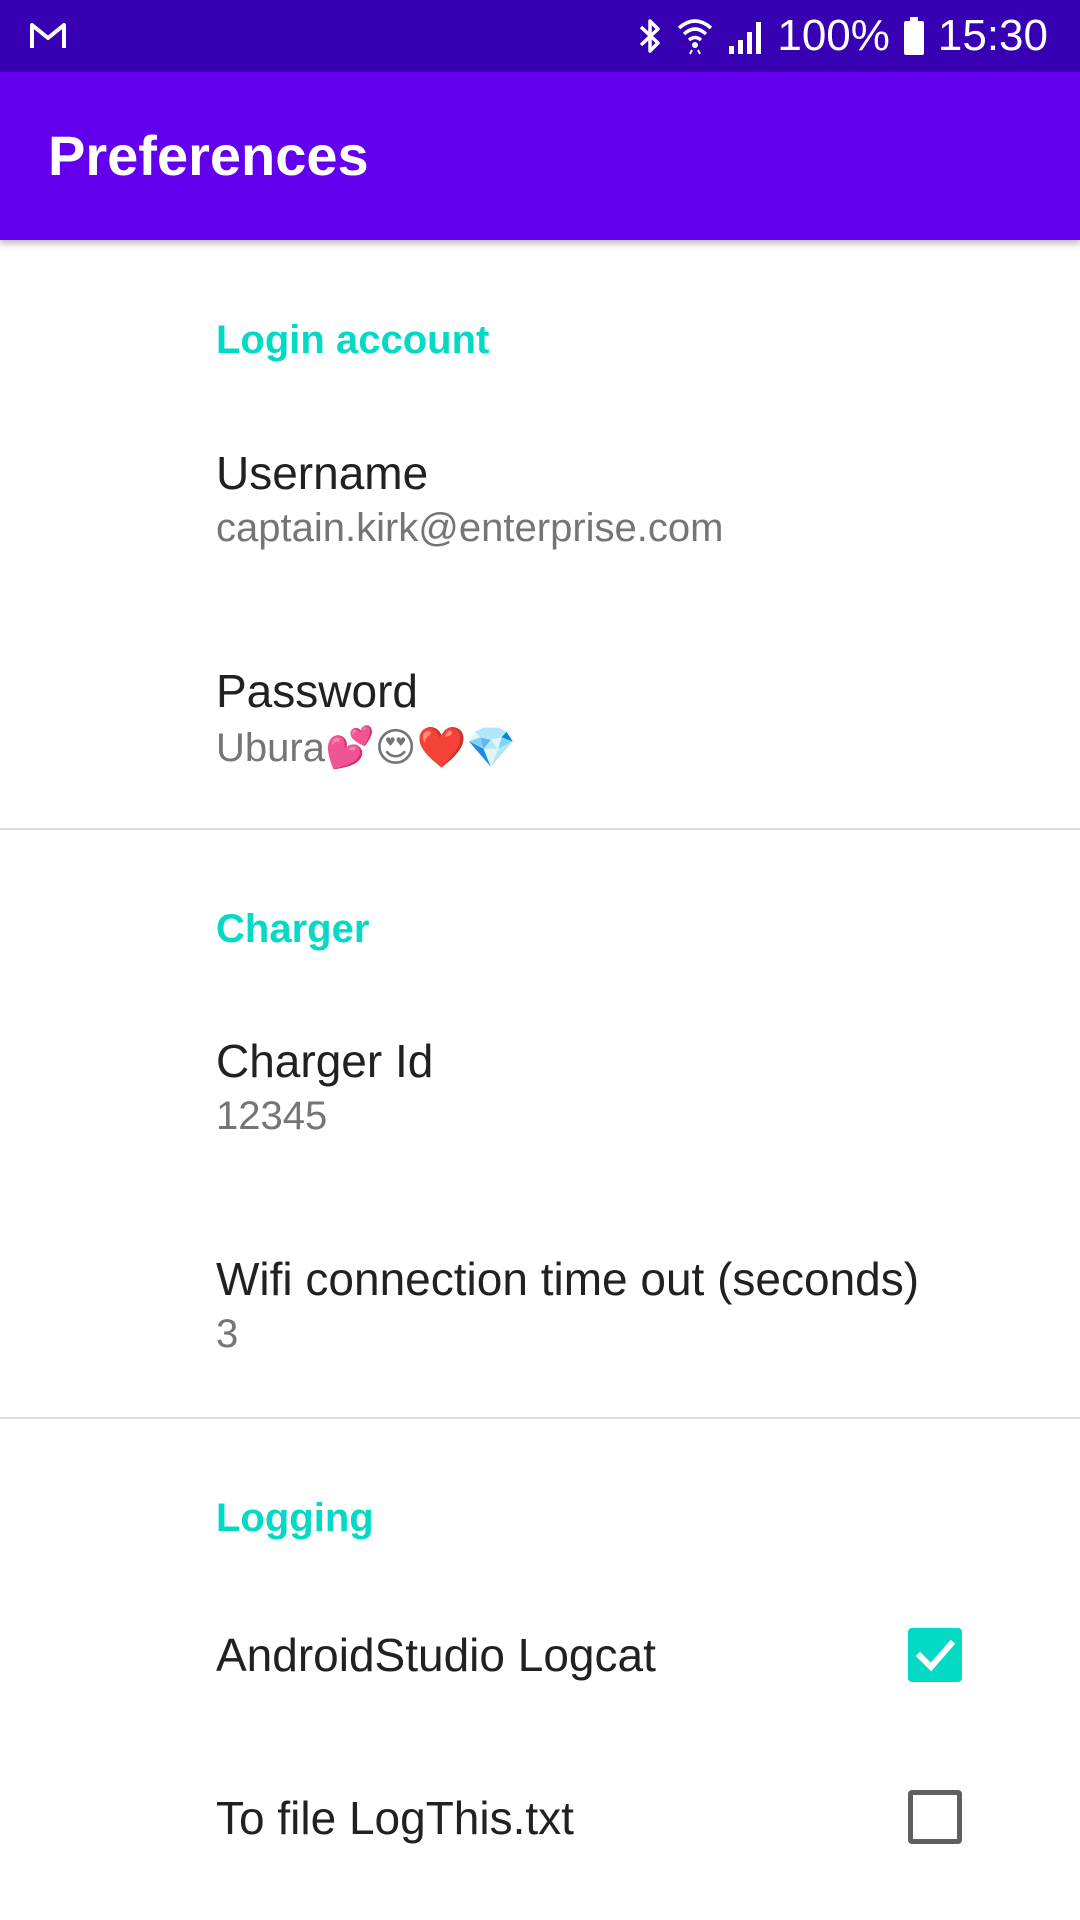 The width and height of the screenshot is (1080, 1920). What do you see at coordinates (833, 35) in the screenshot?
I see `battery-percentage: 100%` at bounding box center [833, 35].